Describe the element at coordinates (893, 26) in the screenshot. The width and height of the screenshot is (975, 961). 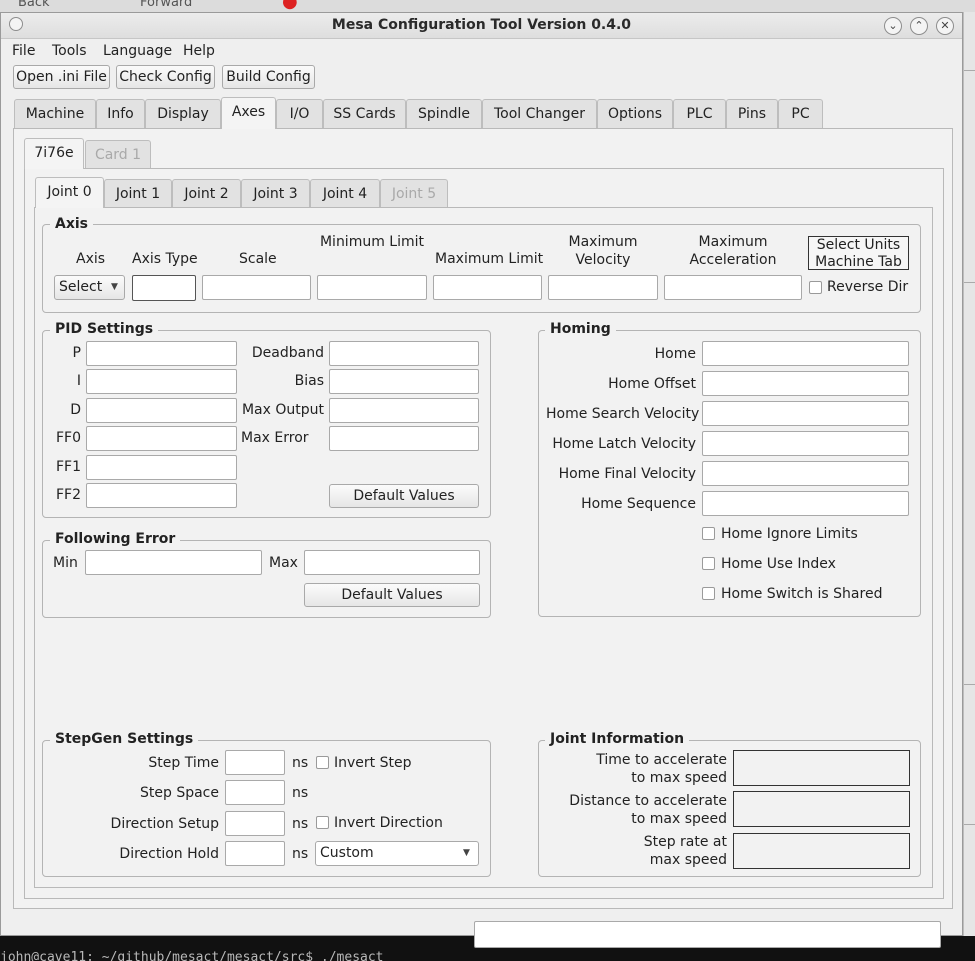
I see `minimize-icon: ⌄` at that location.